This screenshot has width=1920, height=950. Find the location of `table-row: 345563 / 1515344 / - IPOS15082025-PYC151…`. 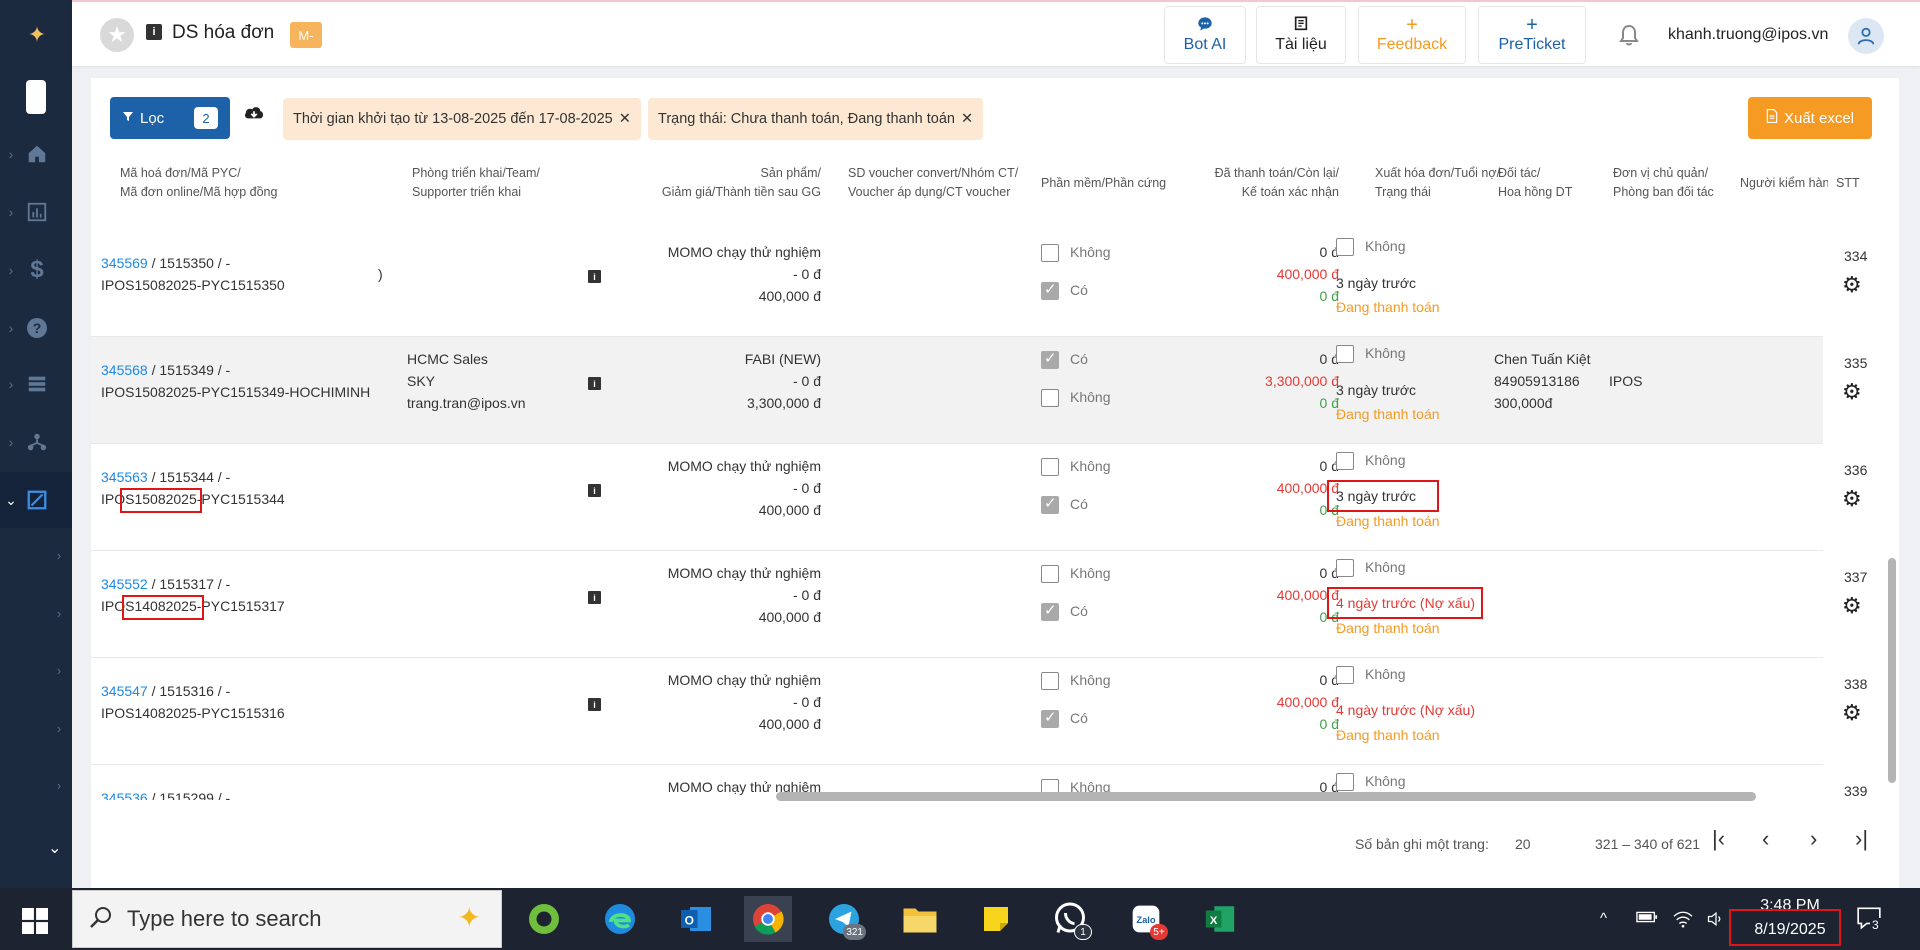

table-row: 345563 / 1515344 / - IPOS15082025-PYC151… is located at coordinates (979, 497).